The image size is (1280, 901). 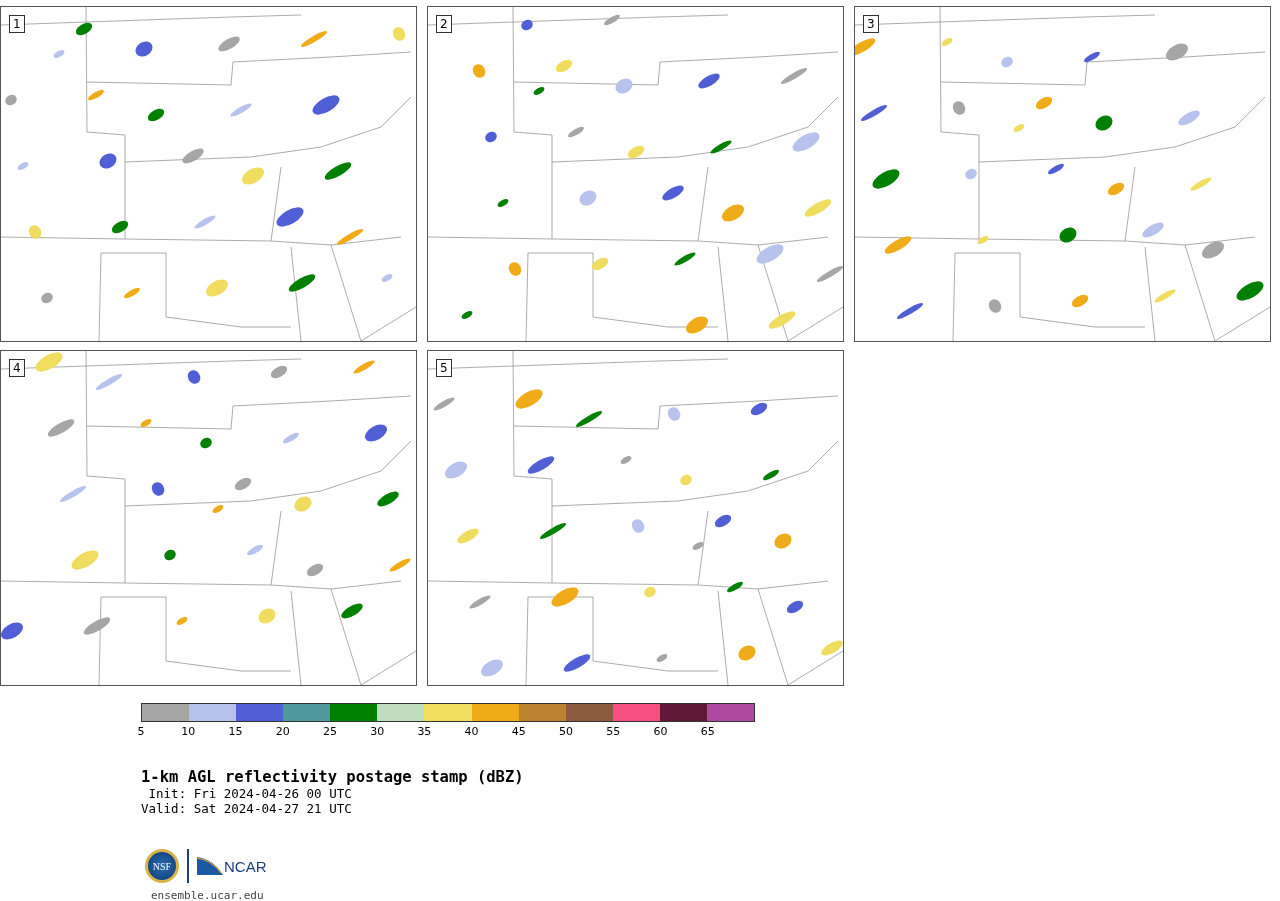 I want to click on panel-number: 5, so click(x=444, y=368).